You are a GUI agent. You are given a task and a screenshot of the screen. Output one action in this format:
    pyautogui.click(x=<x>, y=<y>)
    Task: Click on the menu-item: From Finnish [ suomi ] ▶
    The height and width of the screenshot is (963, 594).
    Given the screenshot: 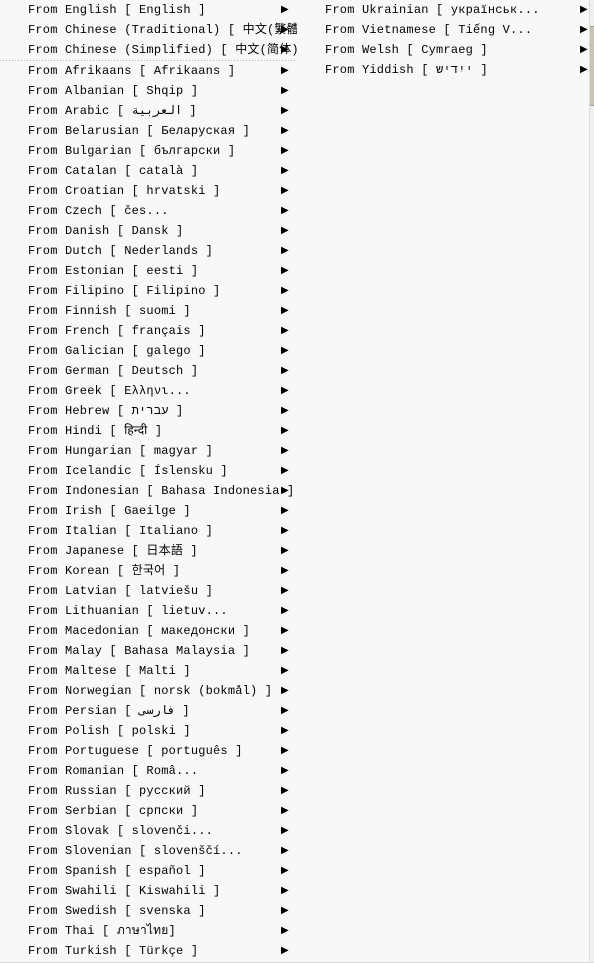 What is the action you would take?
    pyautogui.click(x=148, y=311)
    